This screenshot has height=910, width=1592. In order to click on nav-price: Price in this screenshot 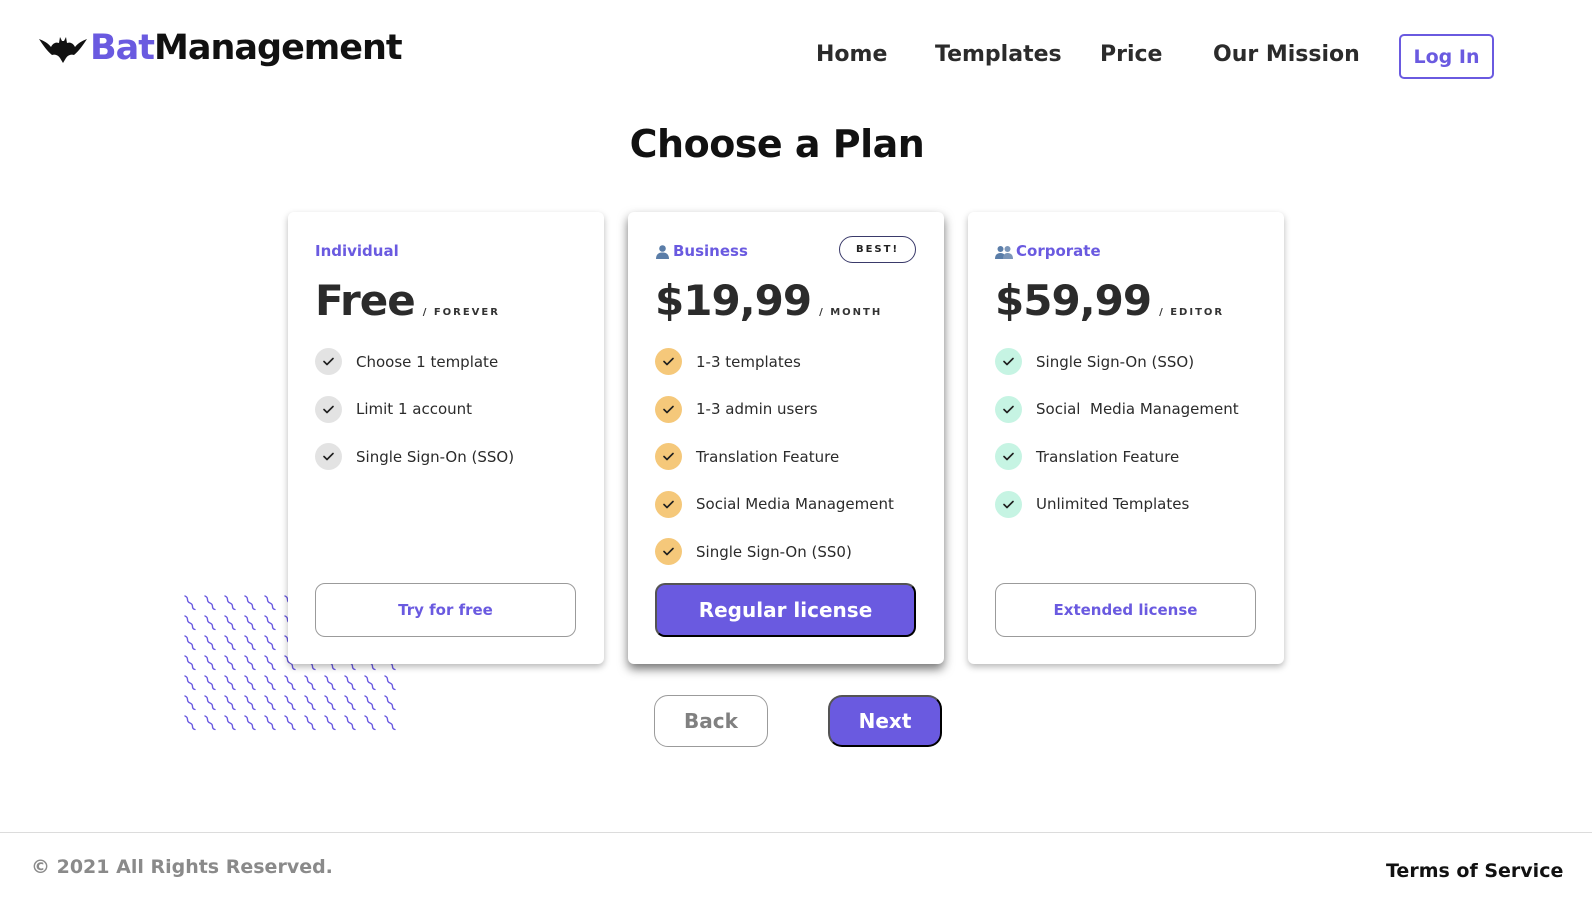, I will do `click(1131, 54)`.